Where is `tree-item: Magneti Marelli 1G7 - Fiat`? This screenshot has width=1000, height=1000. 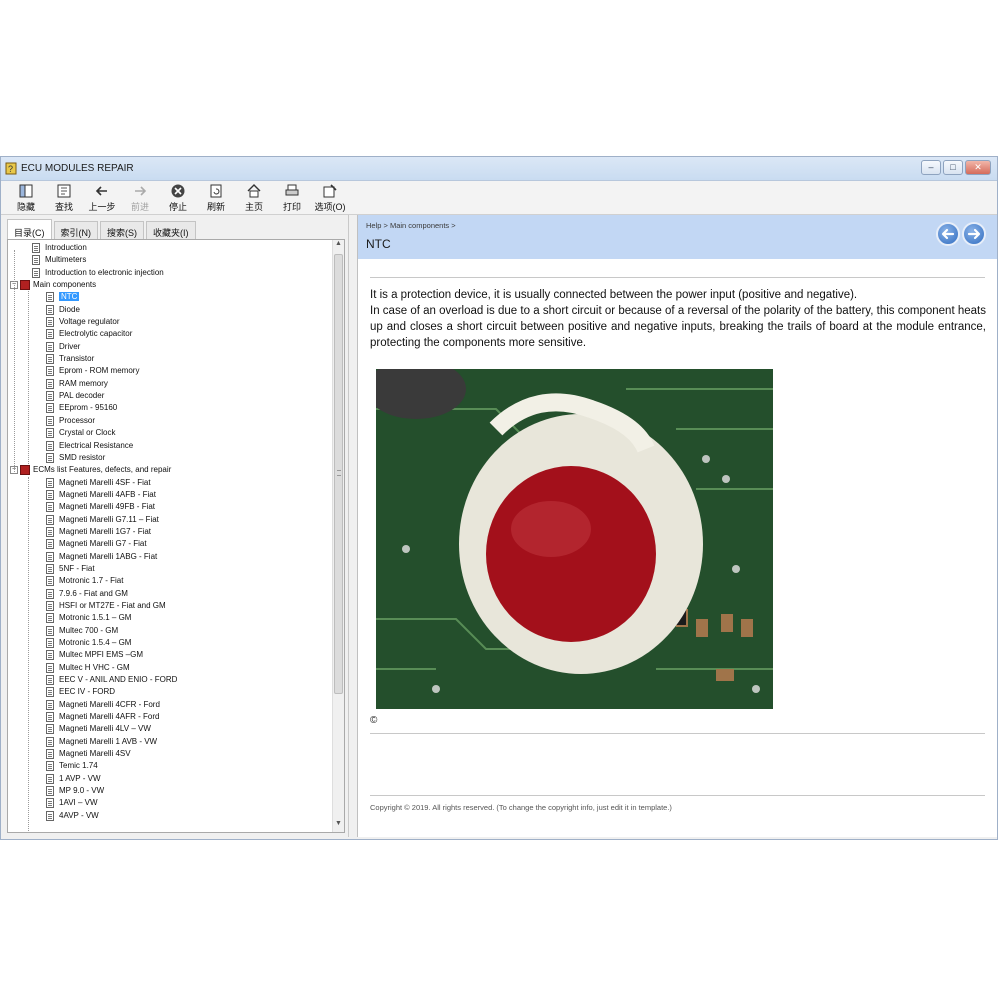 tree-item: Magneti Marelli 1G7 - Fiat is located at coordinates (170, 532).